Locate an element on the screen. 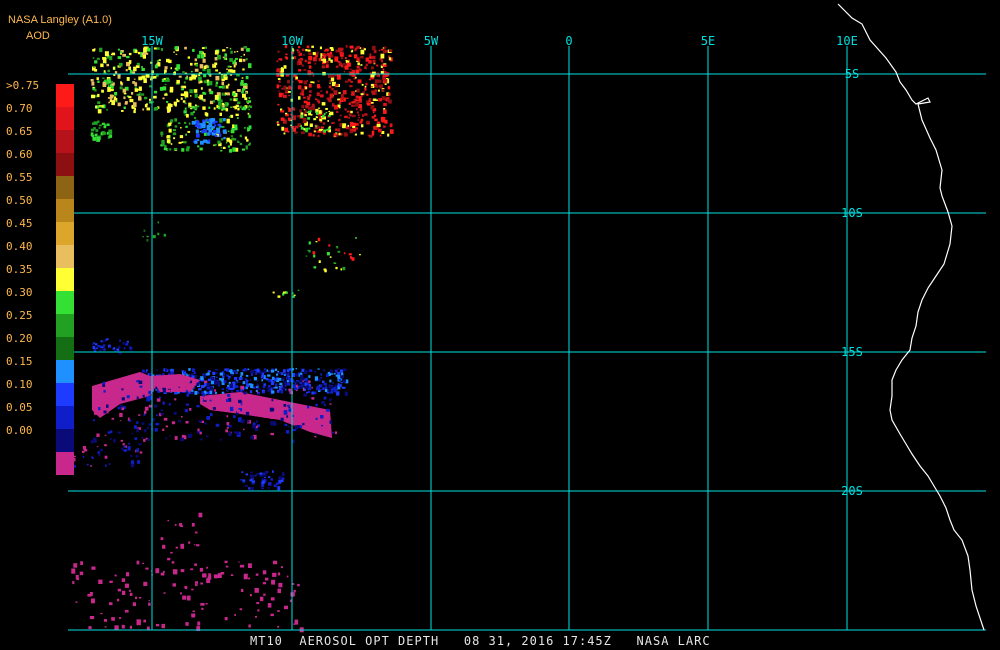  scale-label: 0.45 is located at coordinates (19, 223).